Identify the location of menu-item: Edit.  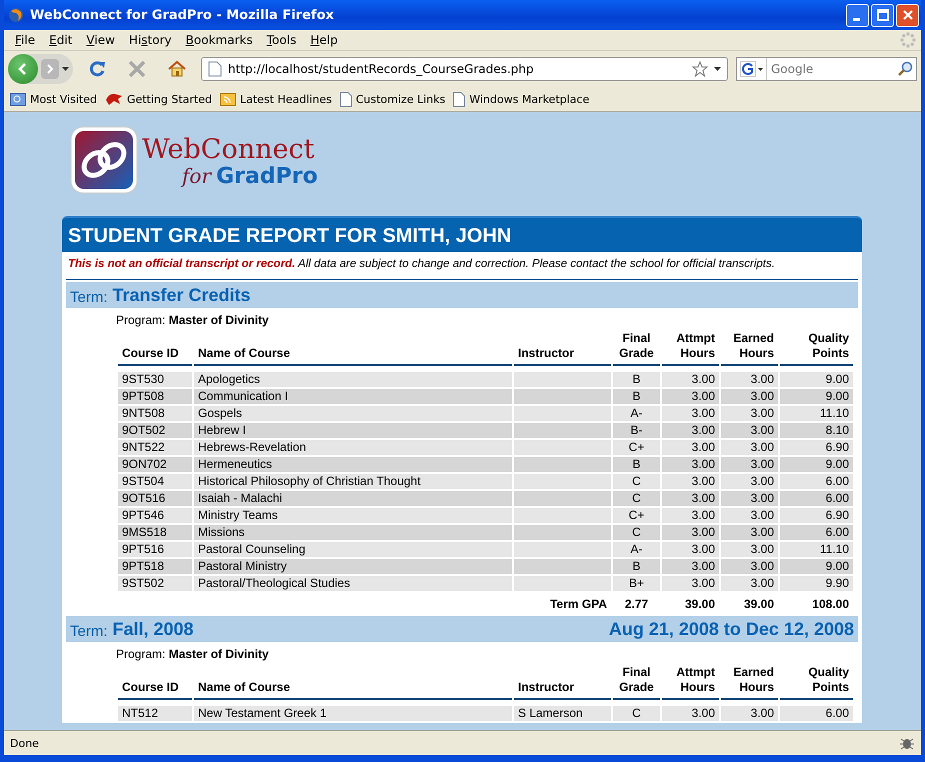
(61, 40).